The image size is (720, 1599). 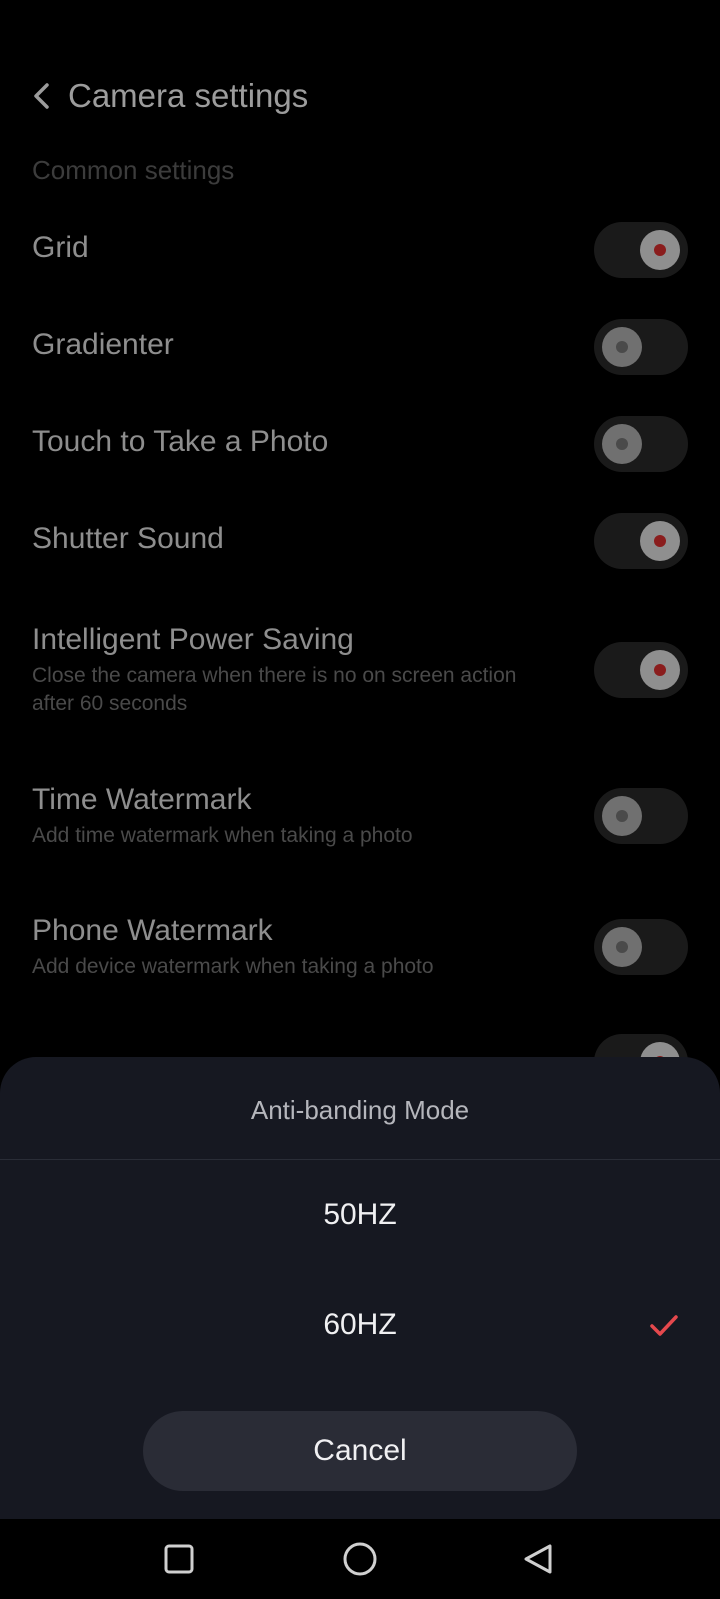 What do you see at coordinates (360, 1324) in the screenshot?
I see `option-label: 60HZ` at bounding box center [360, 1324].